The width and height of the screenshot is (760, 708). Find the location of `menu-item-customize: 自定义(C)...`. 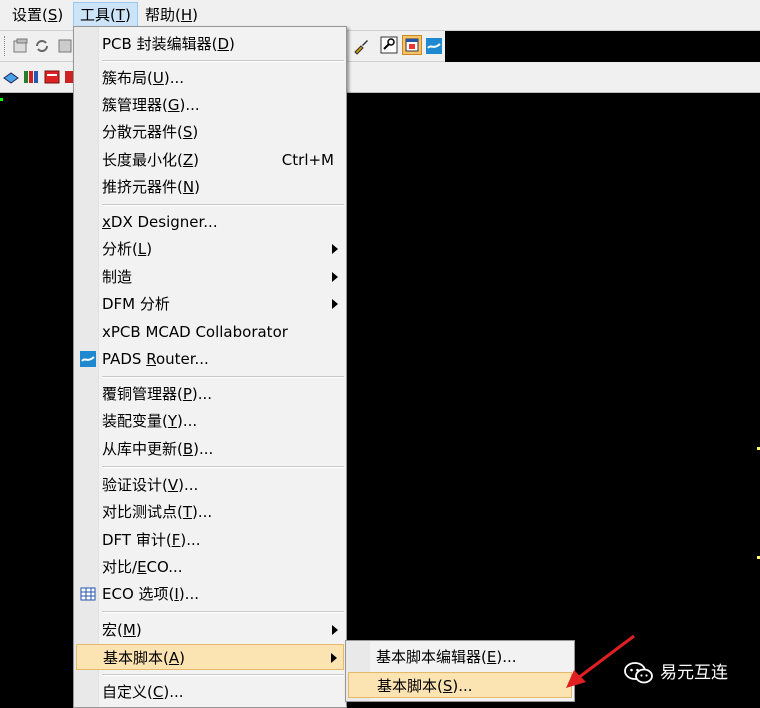

menu-item-customize: 自定义(C)... is located at coordinates (210, 692).